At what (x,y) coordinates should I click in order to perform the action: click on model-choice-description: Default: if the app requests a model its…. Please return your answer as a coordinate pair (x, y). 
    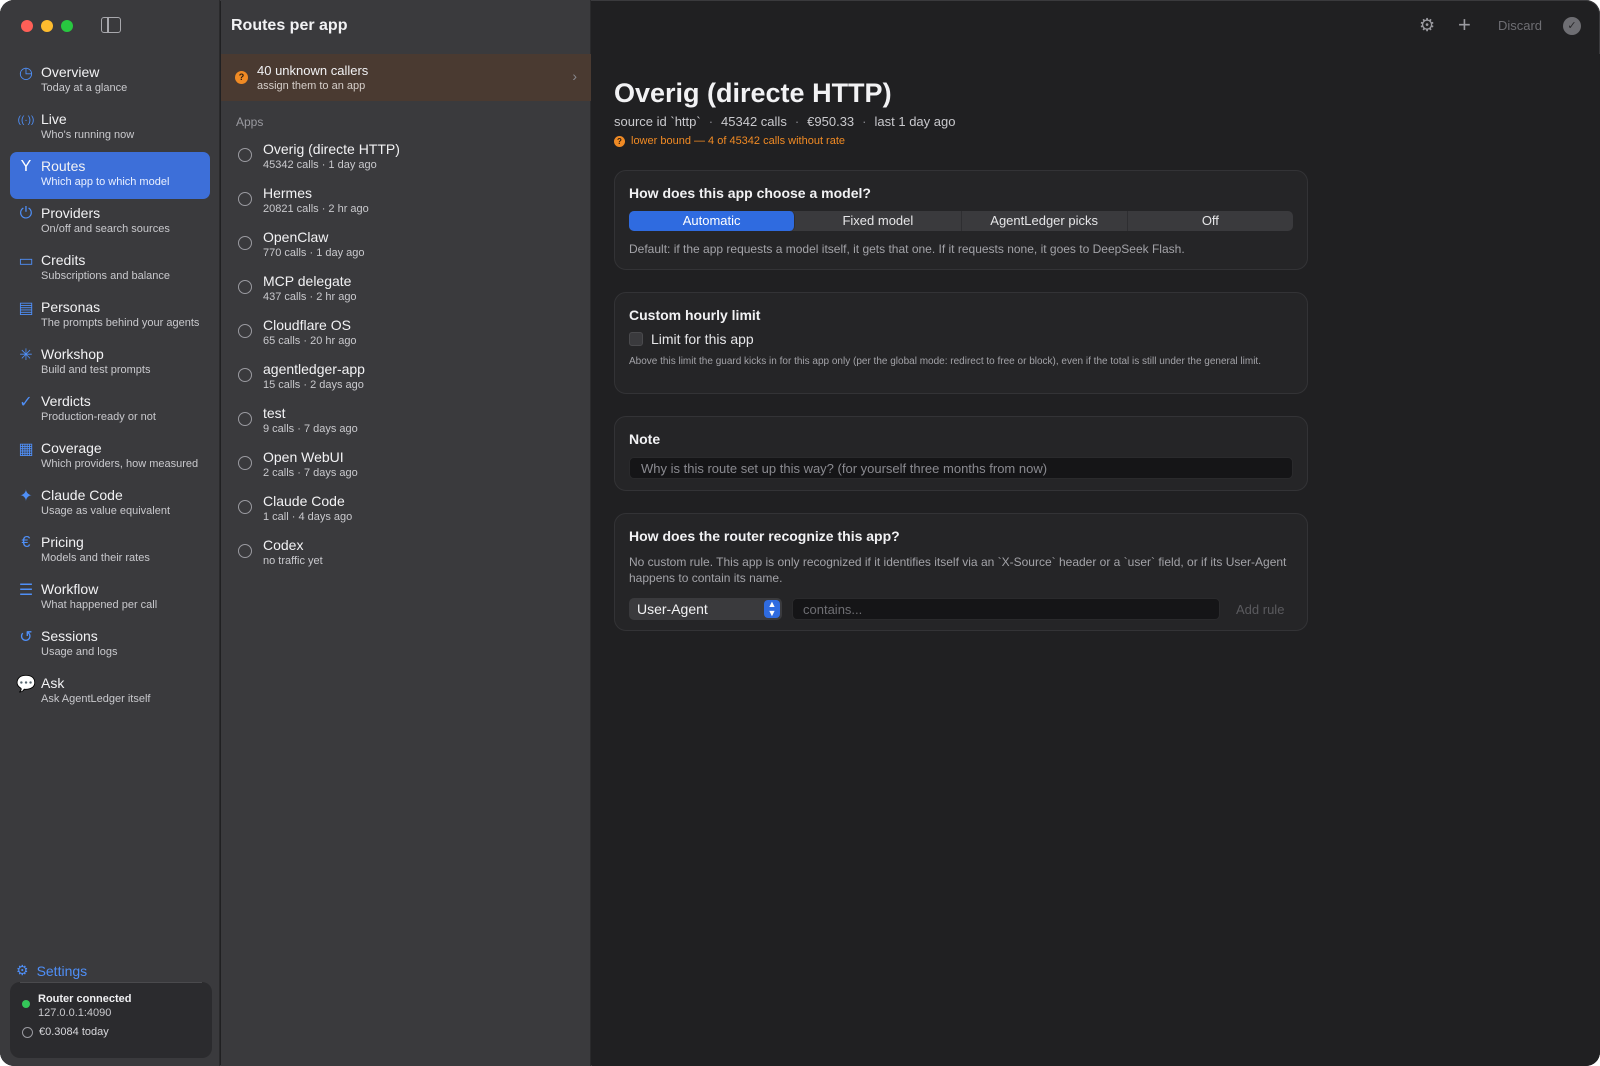
    Looking at the image, I should click on (907, 249).